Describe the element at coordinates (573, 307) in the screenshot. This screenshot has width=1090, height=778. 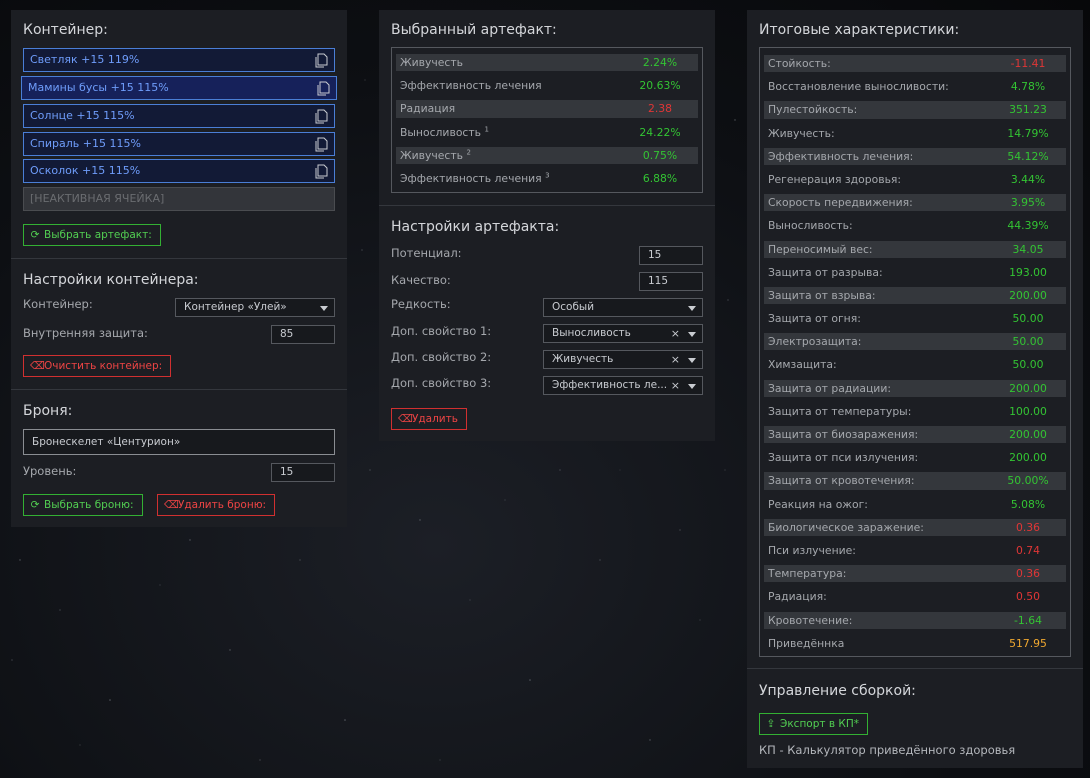
I see `rarity-select-value: Особый` at that location.